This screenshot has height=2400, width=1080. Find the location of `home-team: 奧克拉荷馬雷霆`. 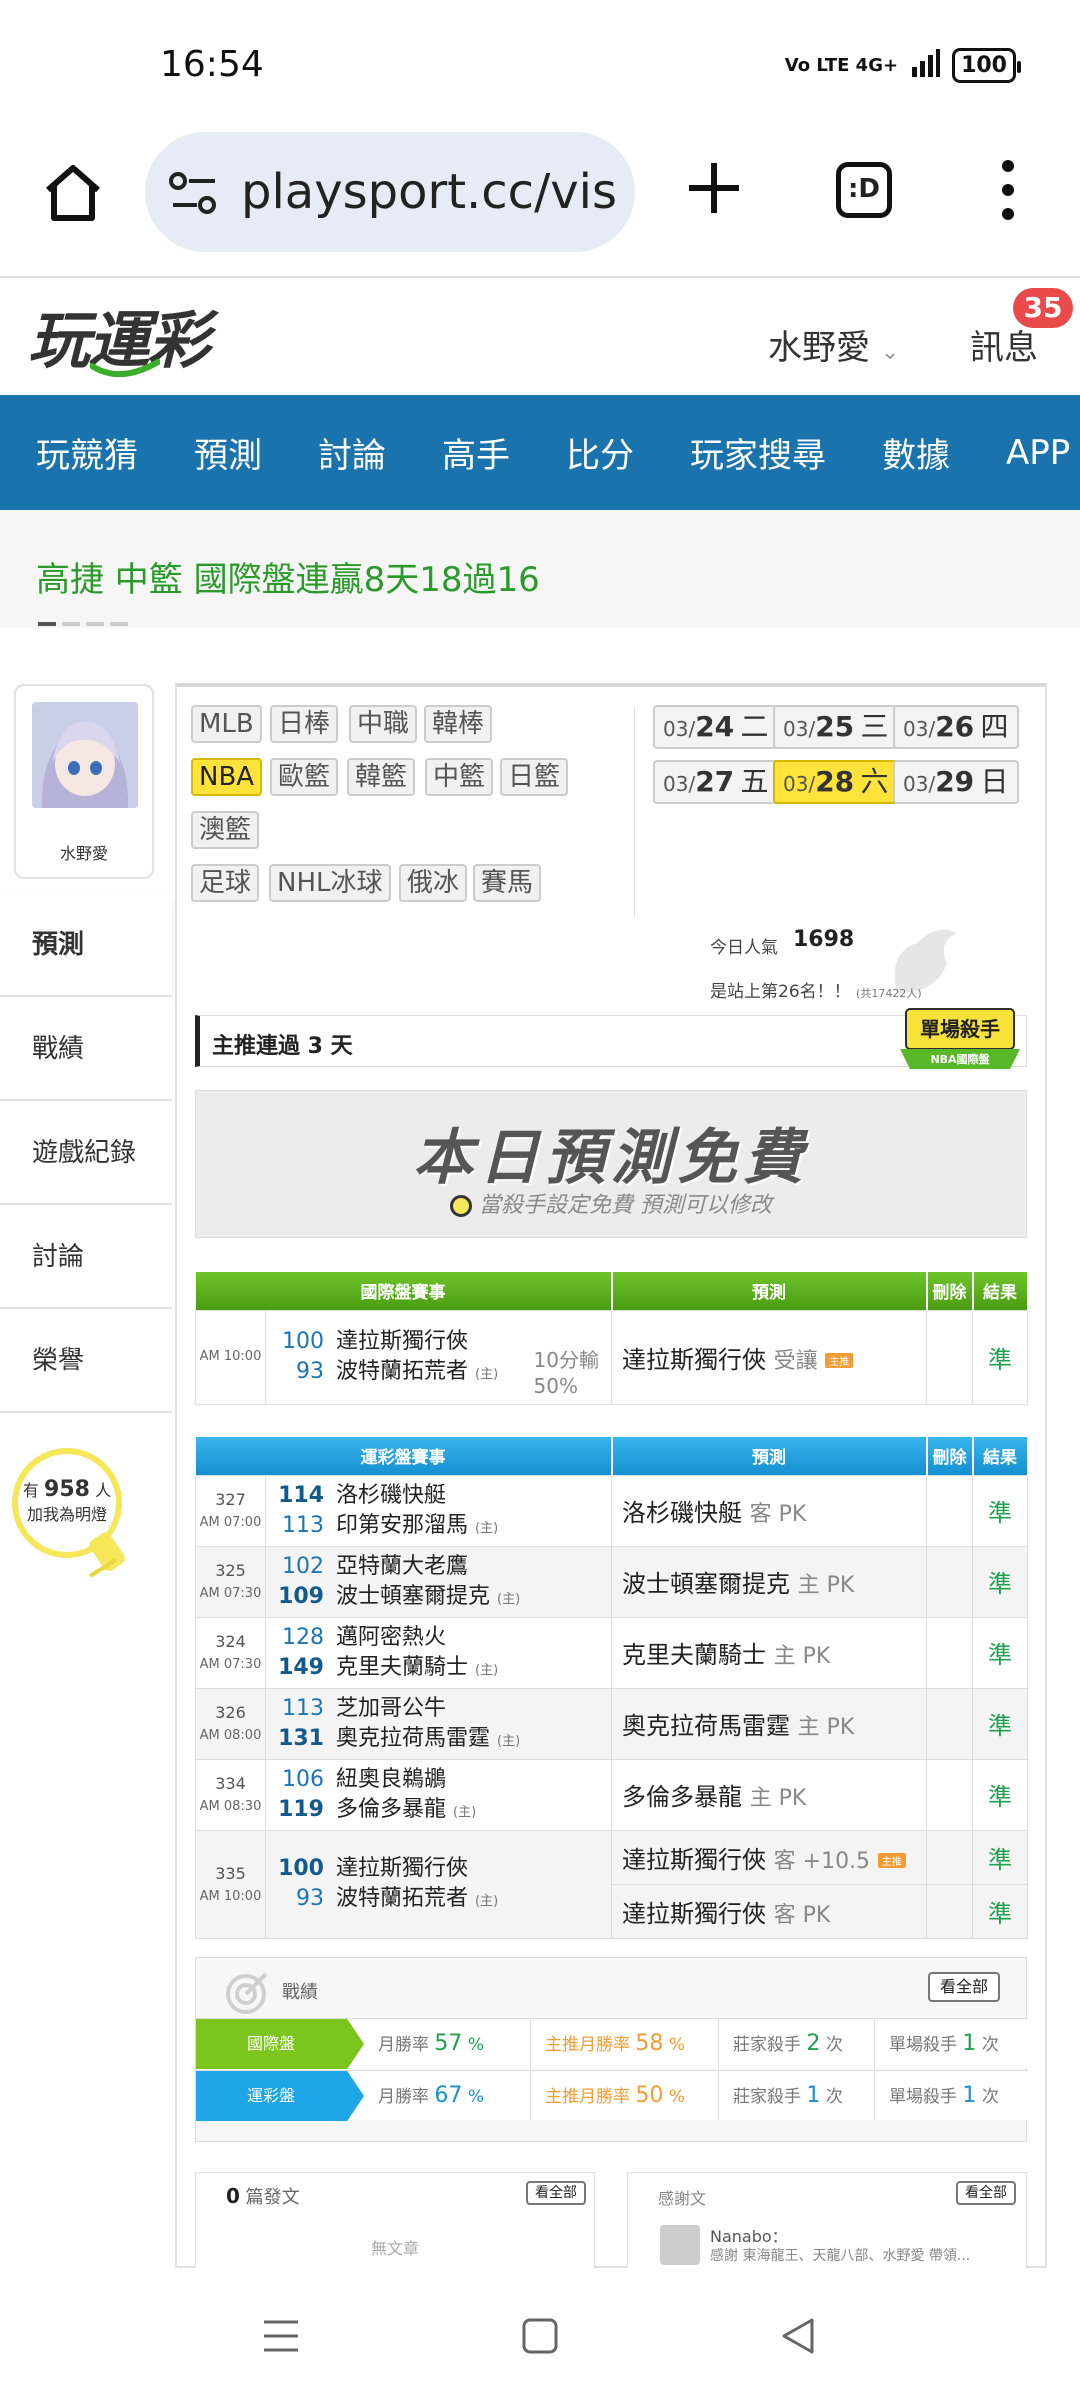

home-team: 奧克拉荷馬雷霆 is located at coordinates (413, 1738).